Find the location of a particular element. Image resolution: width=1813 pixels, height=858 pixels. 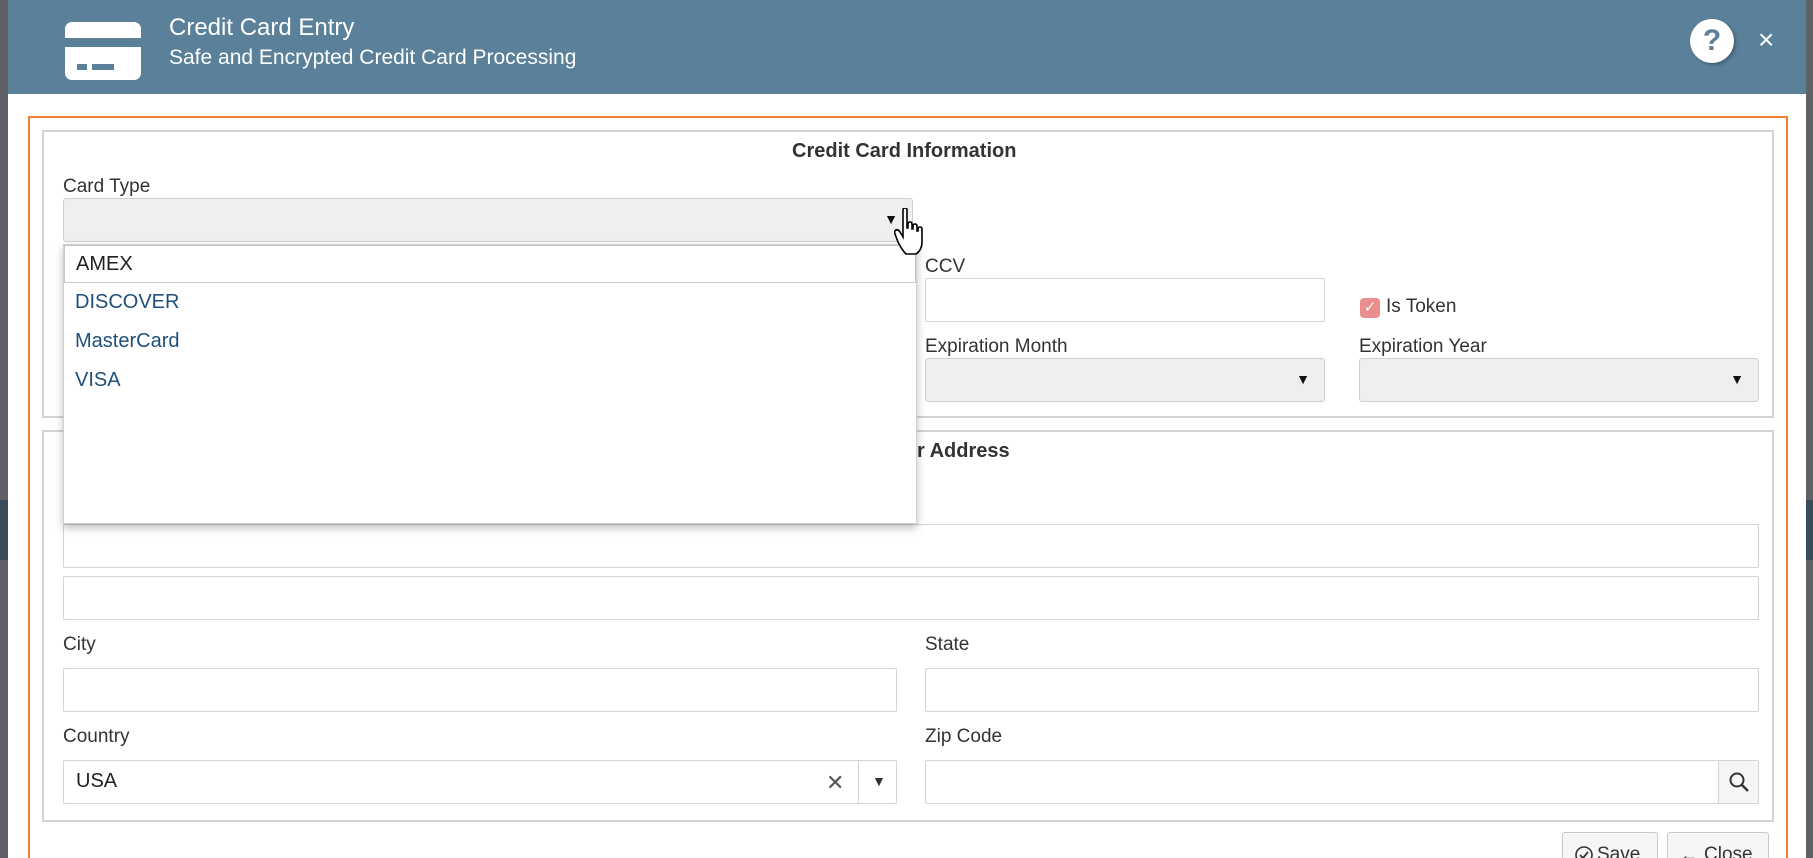

close-icon: × is located at coordinates (1766, 40).